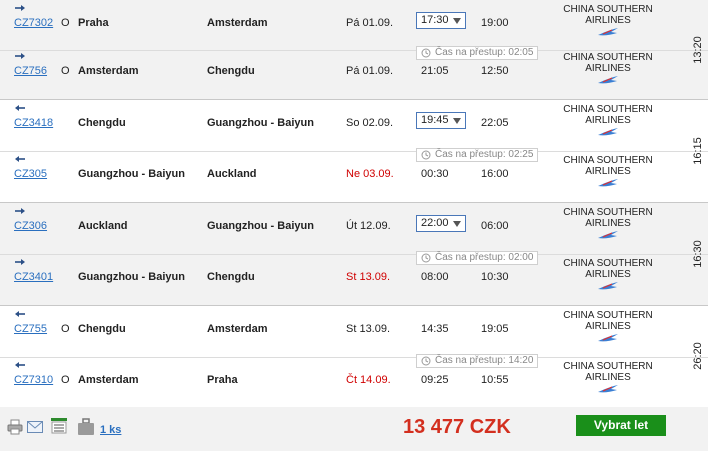 Image resolution: width=708 pixels, height=451 pixels. I want to click on departure-time-select: 19:45, so click(441, 120).